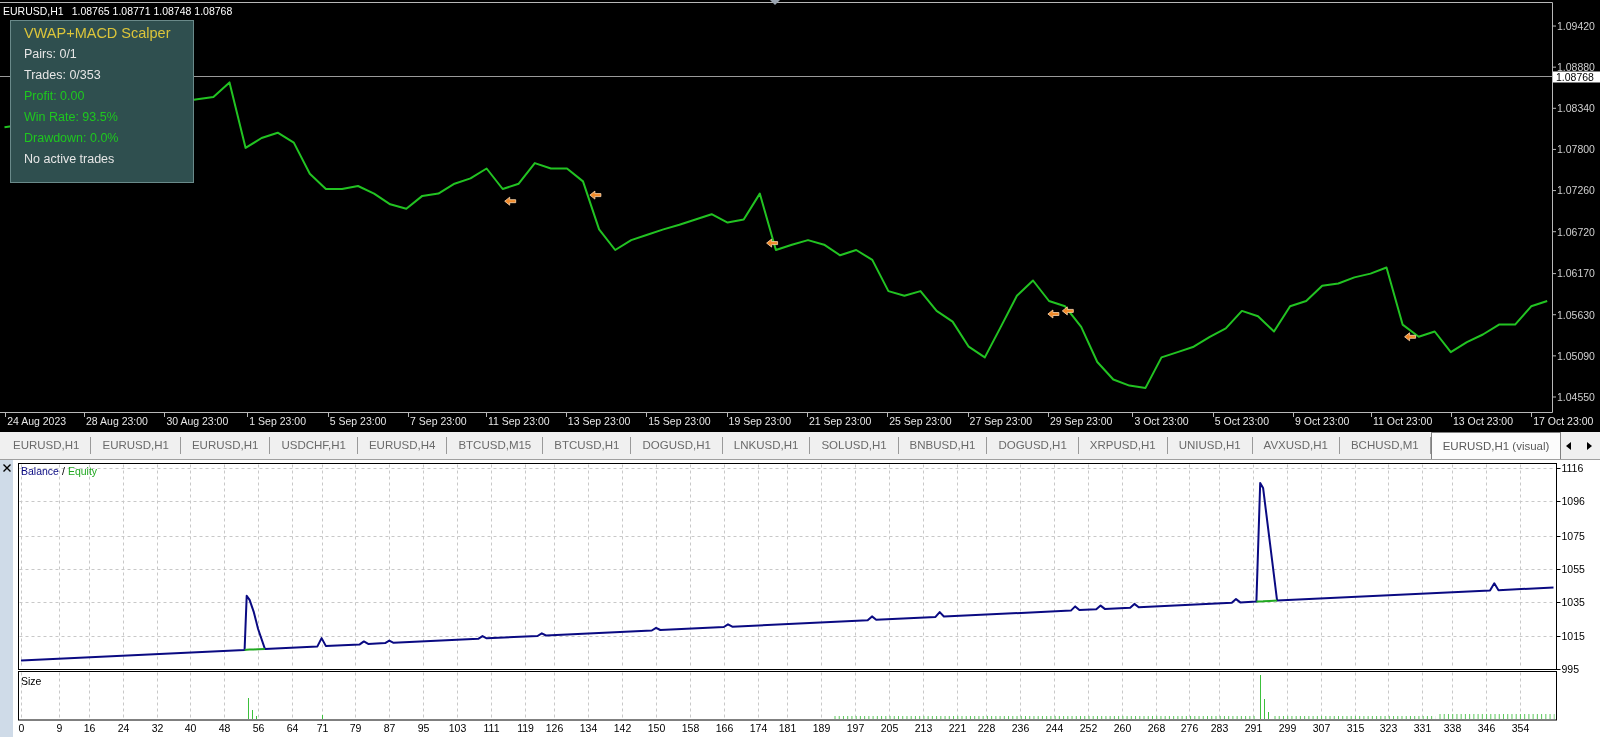 The height and width of the screenshot is (737, 1600). What do you see at coordinates (1576, 108) in the screenshot?
I see `price-axis-label: 1.08340` at bounding box center [1576, 108].